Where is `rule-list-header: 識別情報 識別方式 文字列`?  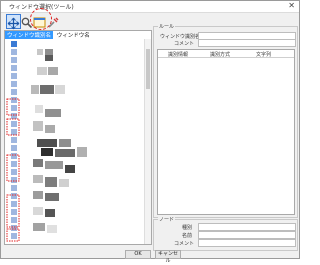
rule-list-header: 識別情報 識別方式 文字列 is located at coordinates (226, 54).